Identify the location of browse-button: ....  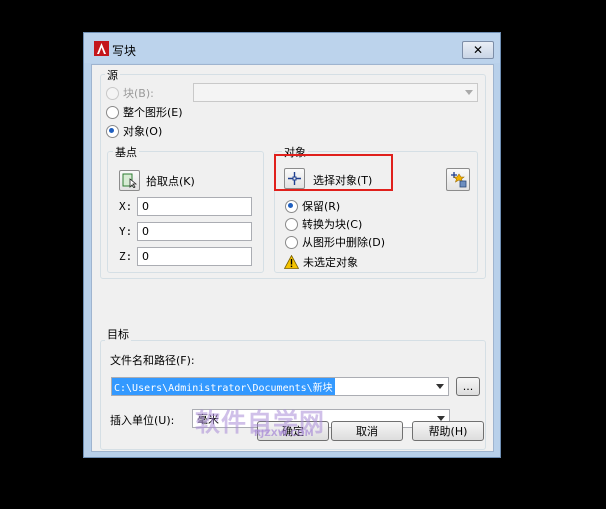
(468, 386).